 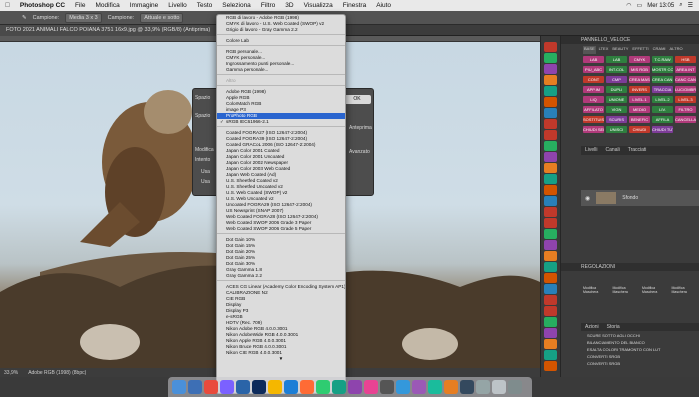 What do you see at coordinates (83, 17) in the screenshot?
I see `campione-select: Media 3 x 3` at bounding box center [83, 17].